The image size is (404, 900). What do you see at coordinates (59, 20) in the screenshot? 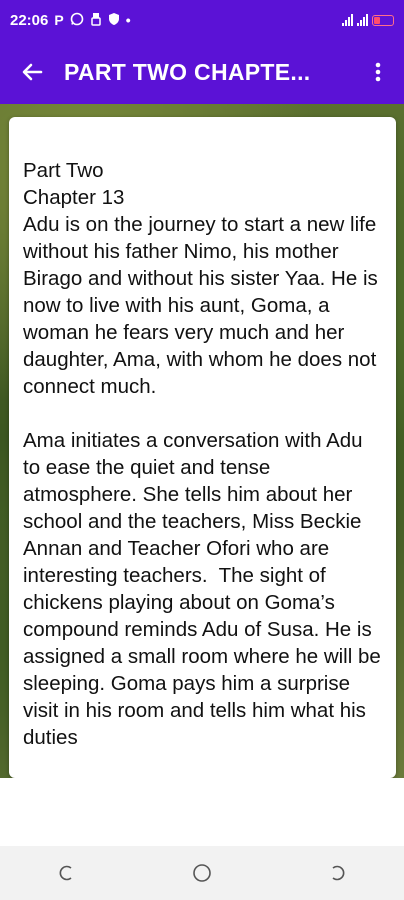
I see `p-icon: P` at bounding box center [59, 20].